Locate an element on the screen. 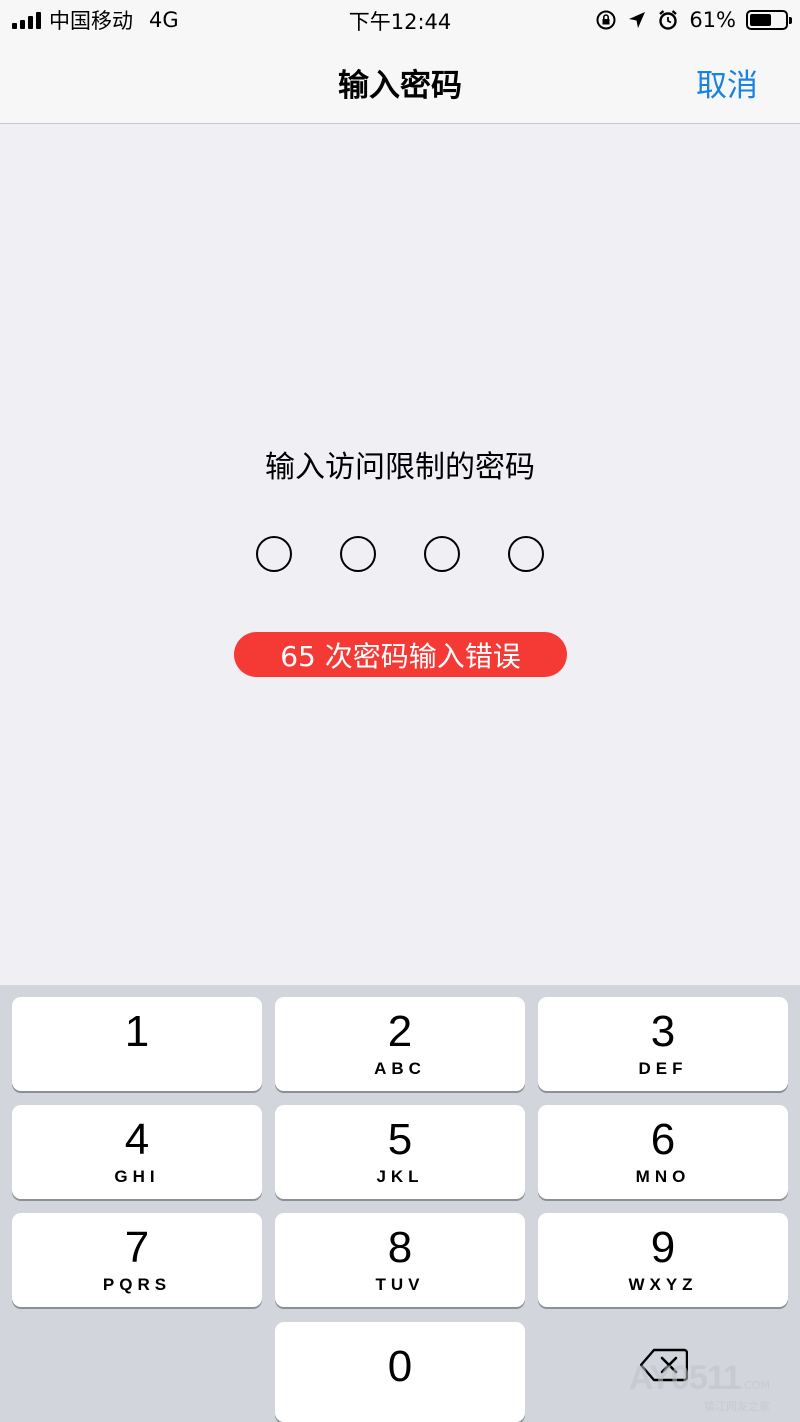 This screenshot has height=1422, width=800. failed-attempts-badge: 65 次密码输入错误 is located at coordinates (400, 654).